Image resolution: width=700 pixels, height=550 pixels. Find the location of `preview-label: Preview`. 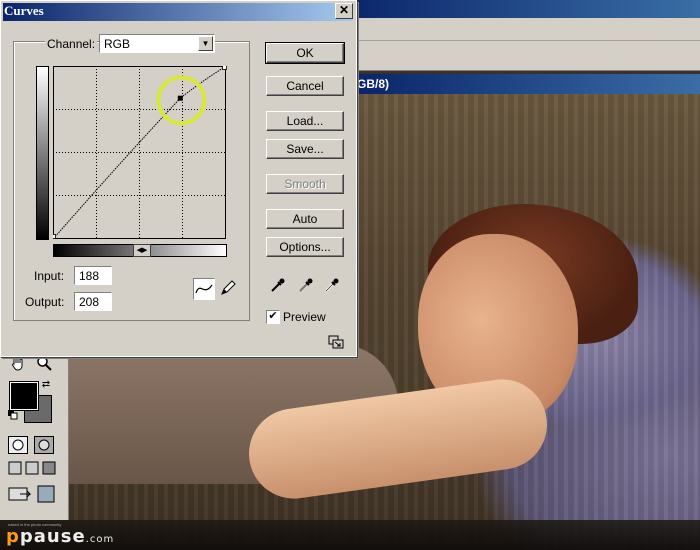

preview-label: Preview is located at coordinates (304, 317).